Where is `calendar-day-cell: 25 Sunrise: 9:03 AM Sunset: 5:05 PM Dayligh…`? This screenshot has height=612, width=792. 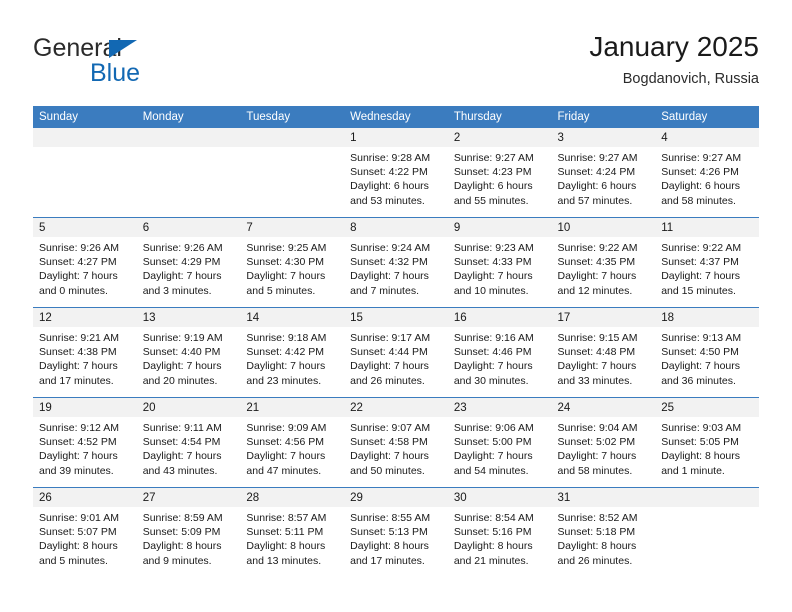 calendar-day-cell: 25 Sunrise: 9:03 AM Sunset: 5:05 PM Dayligh… is located at coordinates (707, 442).